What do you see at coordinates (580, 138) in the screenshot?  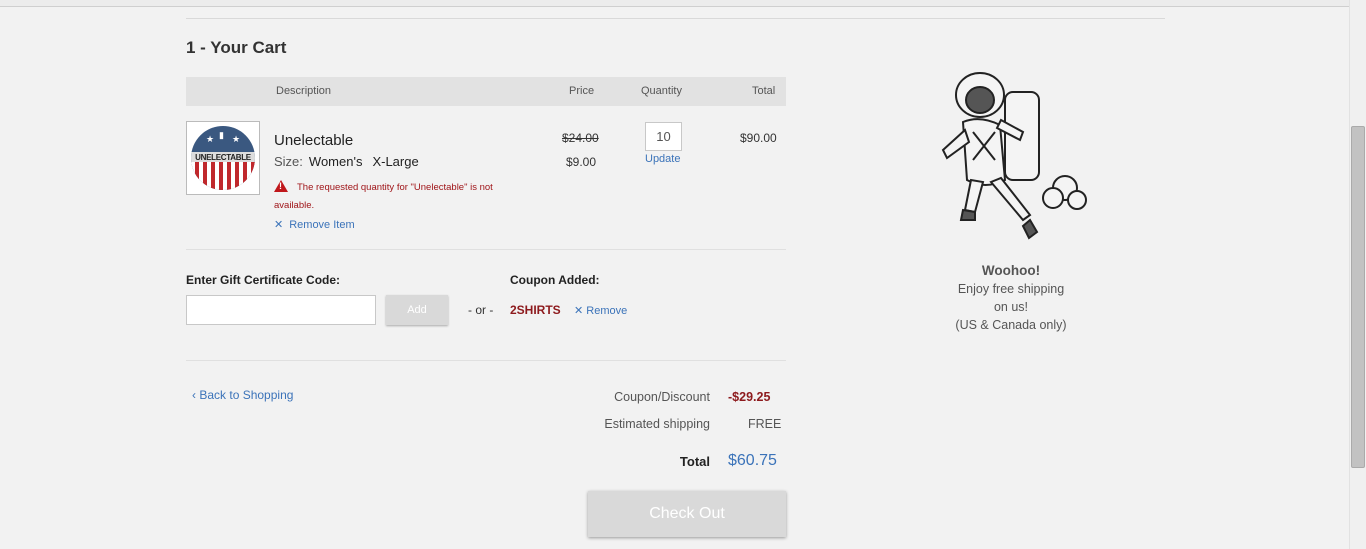 I see `original-price: $24.00` at bounding box center [580, 138].